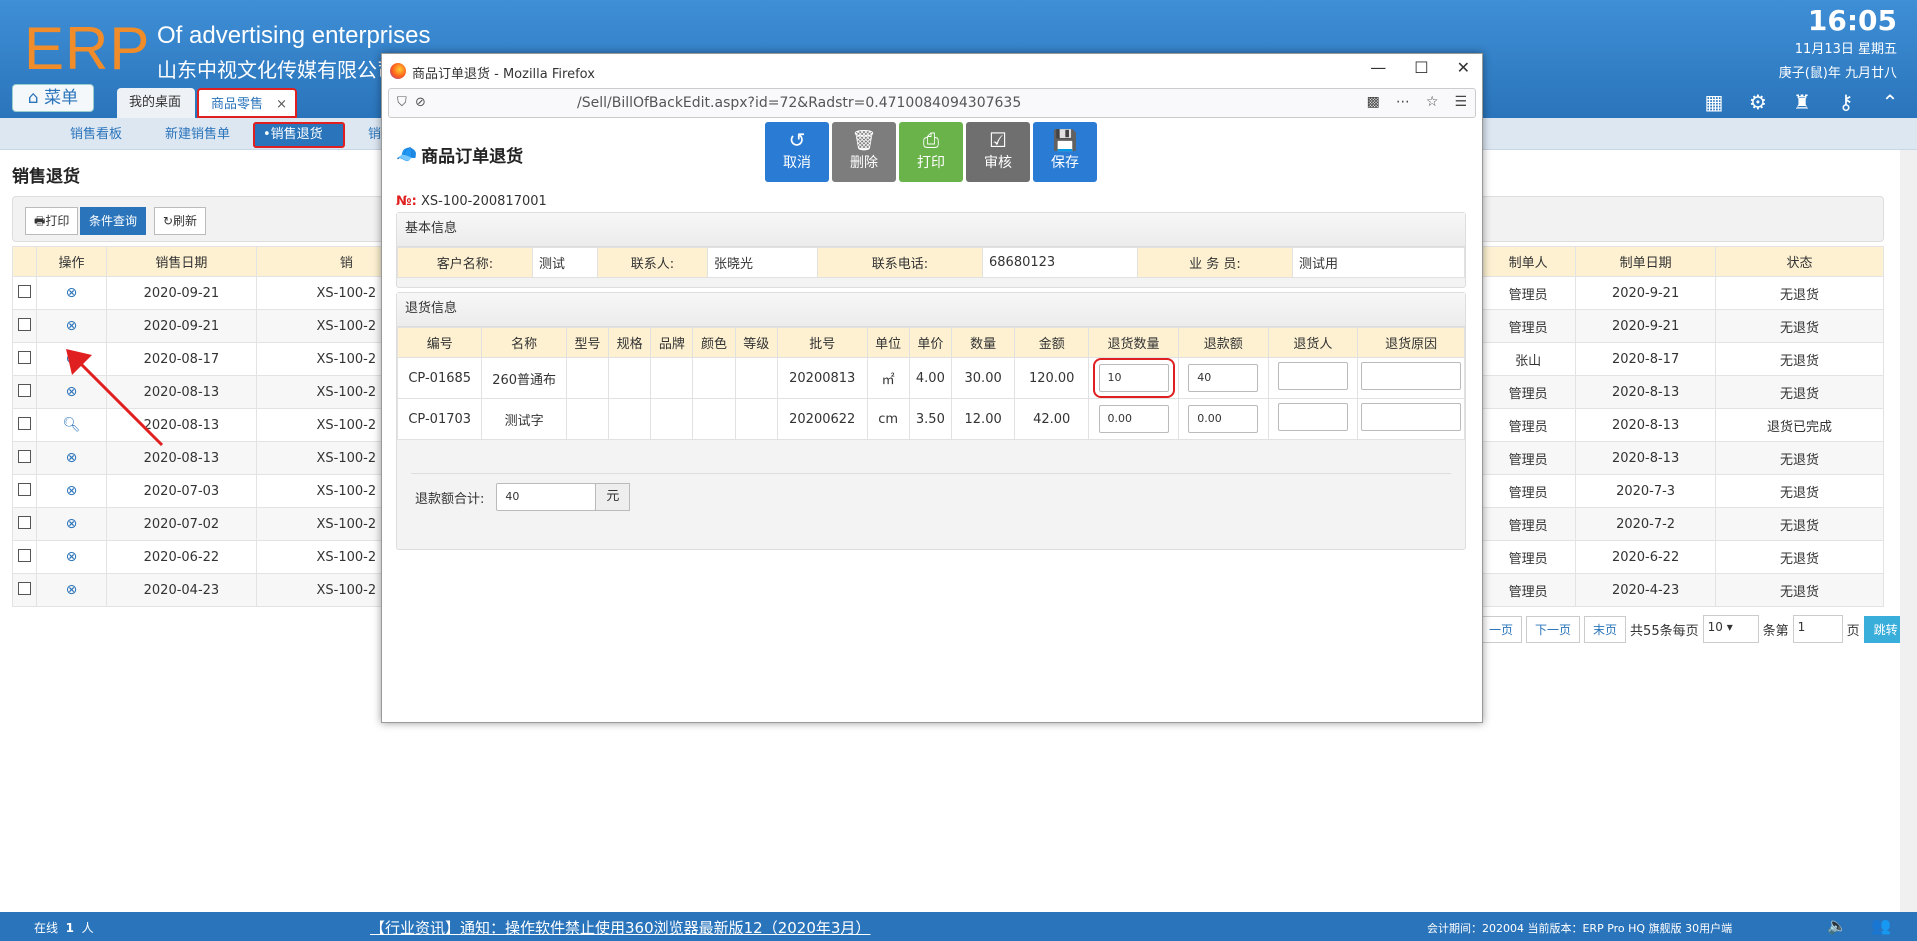  What do you see at coordinates (181, 261) in the screenshot?
I see `col-sale-date: 销售日期` at bounding box center [181, 261].